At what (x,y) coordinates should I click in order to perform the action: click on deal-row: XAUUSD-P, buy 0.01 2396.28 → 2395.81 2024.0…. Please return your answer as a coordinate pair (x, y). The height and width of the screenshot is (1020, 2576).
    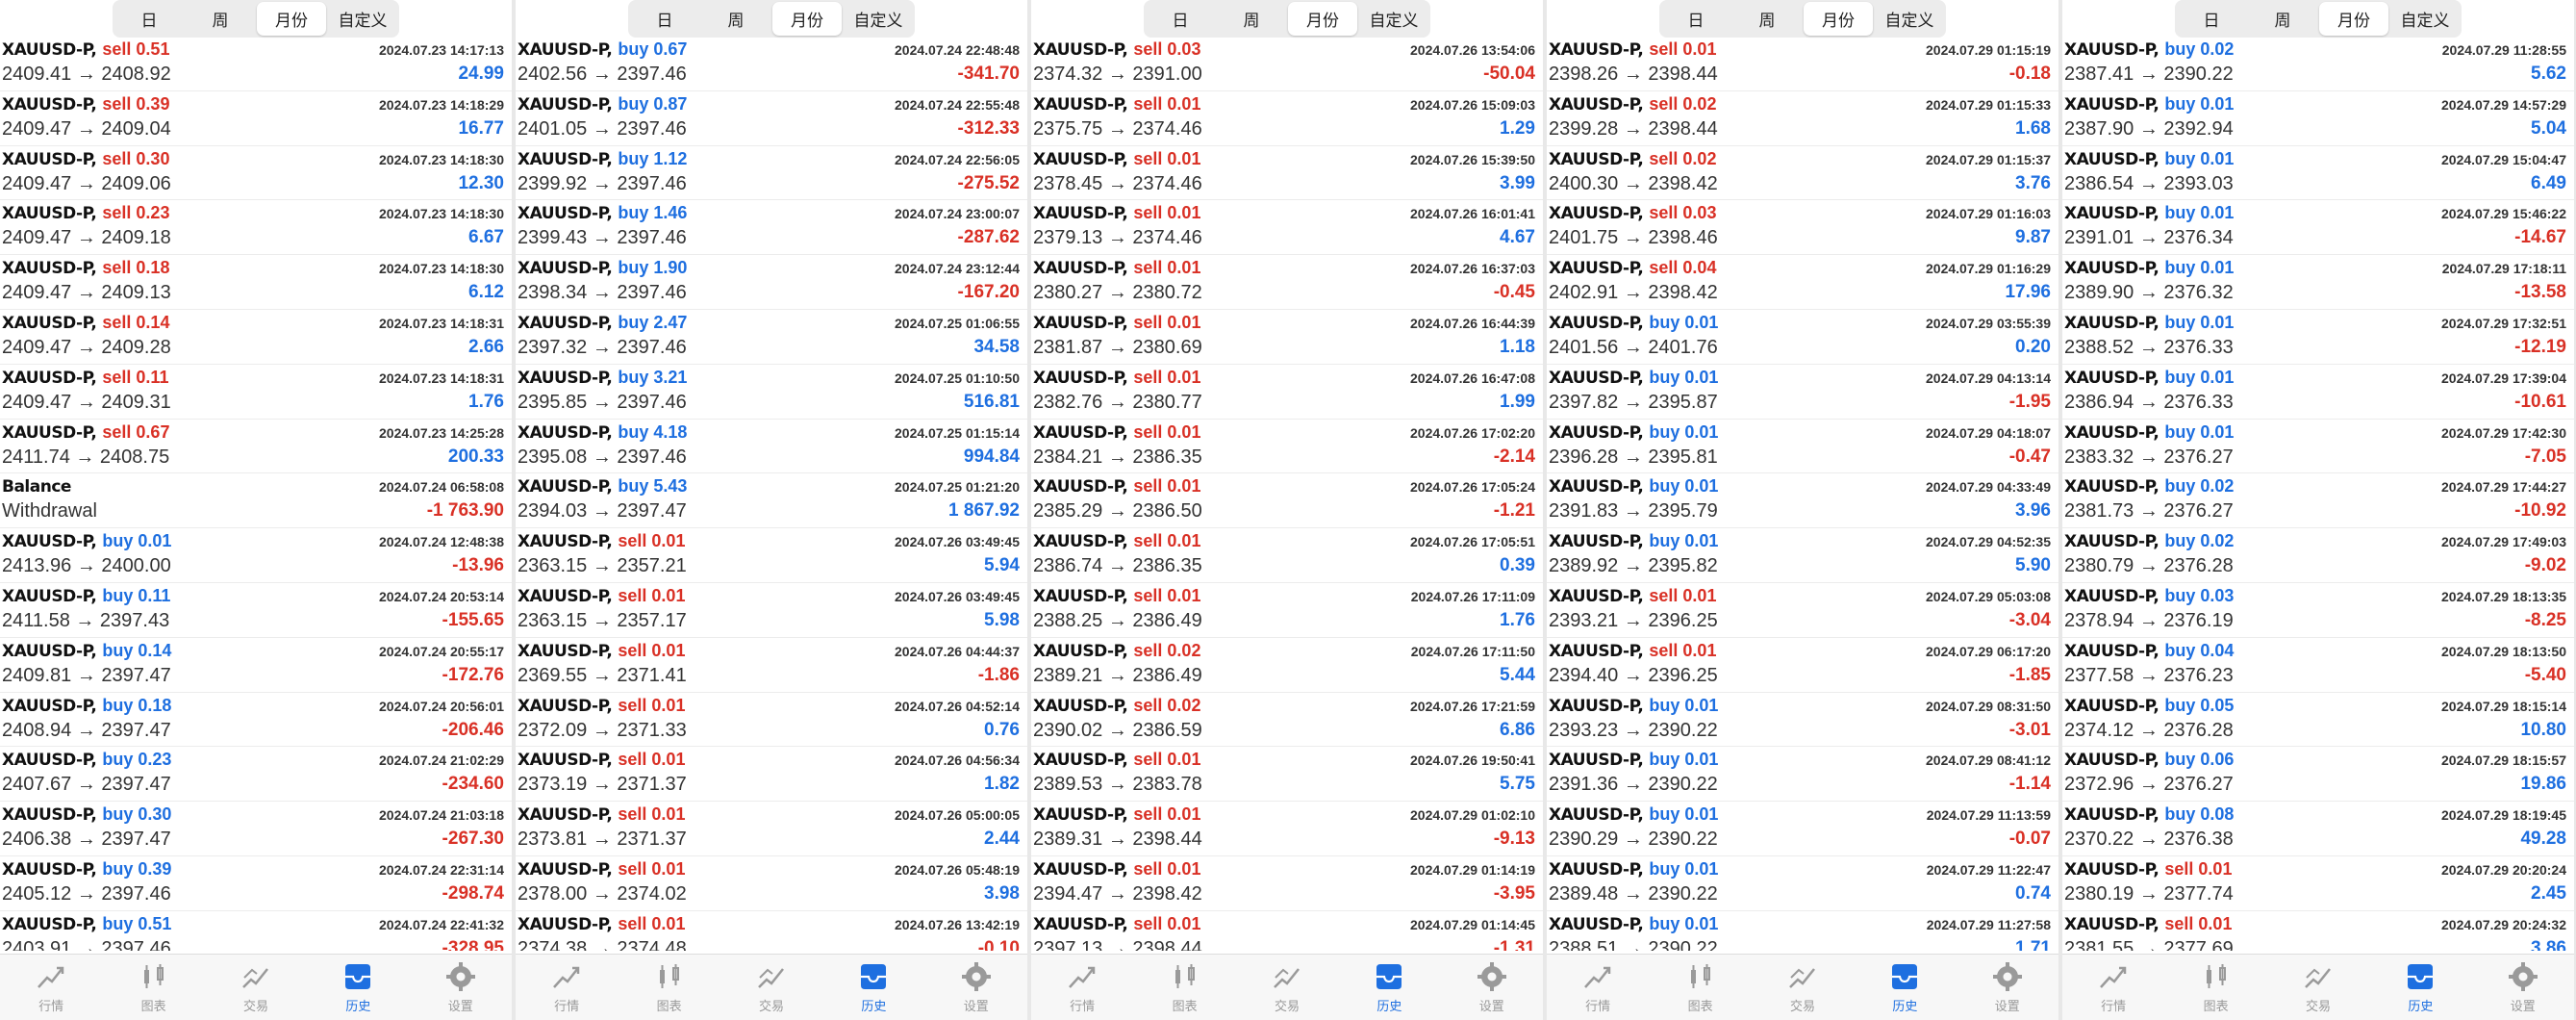
    Looking at the image, I should click on (1803, 447).